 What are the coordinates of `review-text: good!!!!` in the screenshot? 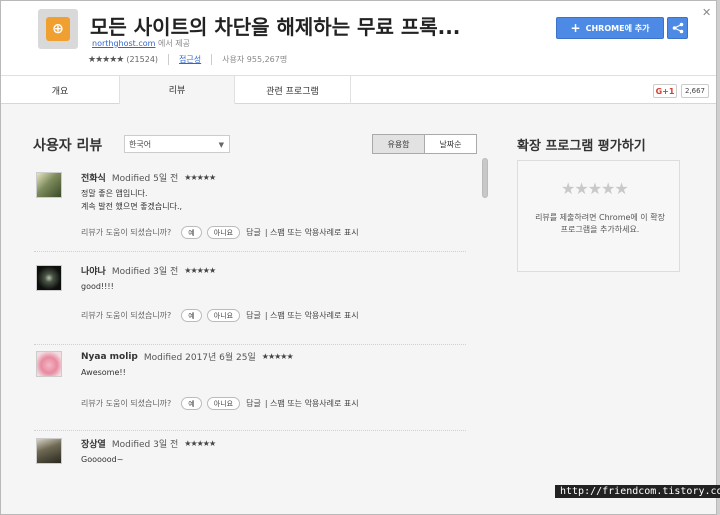 It's located at (97, 286).